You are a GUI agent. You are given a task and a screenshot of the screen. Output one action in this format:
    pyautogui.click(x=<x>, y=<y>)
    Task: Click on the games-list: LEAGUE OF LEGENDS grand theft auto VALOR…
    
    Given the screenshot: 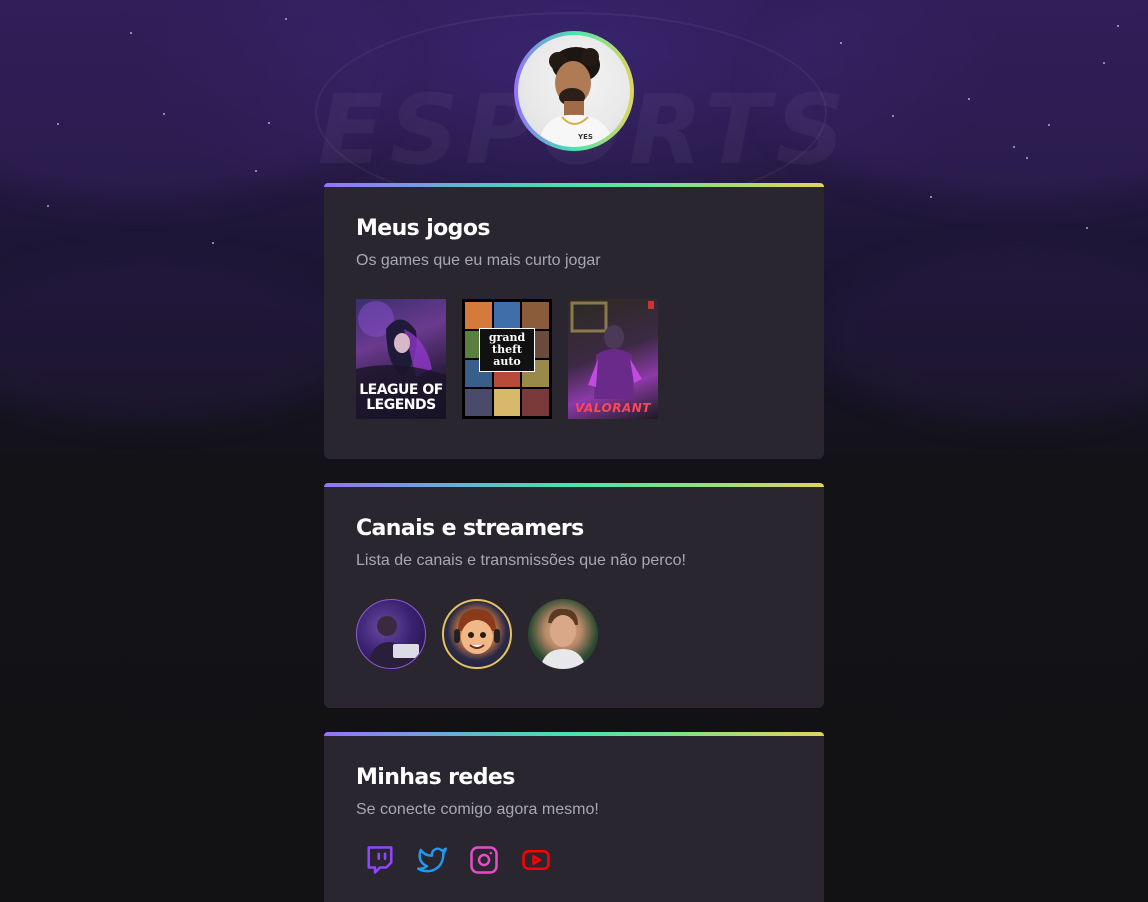 What is the action you would take?
    pyautogui.click(x=574, y=359)
    